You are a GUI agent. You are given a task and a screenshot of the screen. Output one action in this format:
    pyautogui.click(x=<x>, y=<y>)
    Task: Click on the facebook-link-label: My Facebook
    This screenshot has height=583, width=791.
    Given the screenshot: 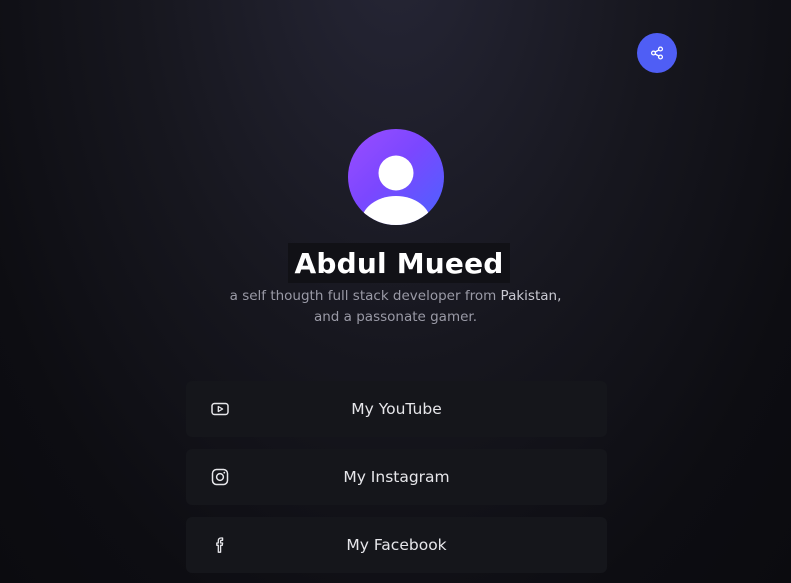 What is the action you would take?
    pyautogui.click(x=396, y=545)
    